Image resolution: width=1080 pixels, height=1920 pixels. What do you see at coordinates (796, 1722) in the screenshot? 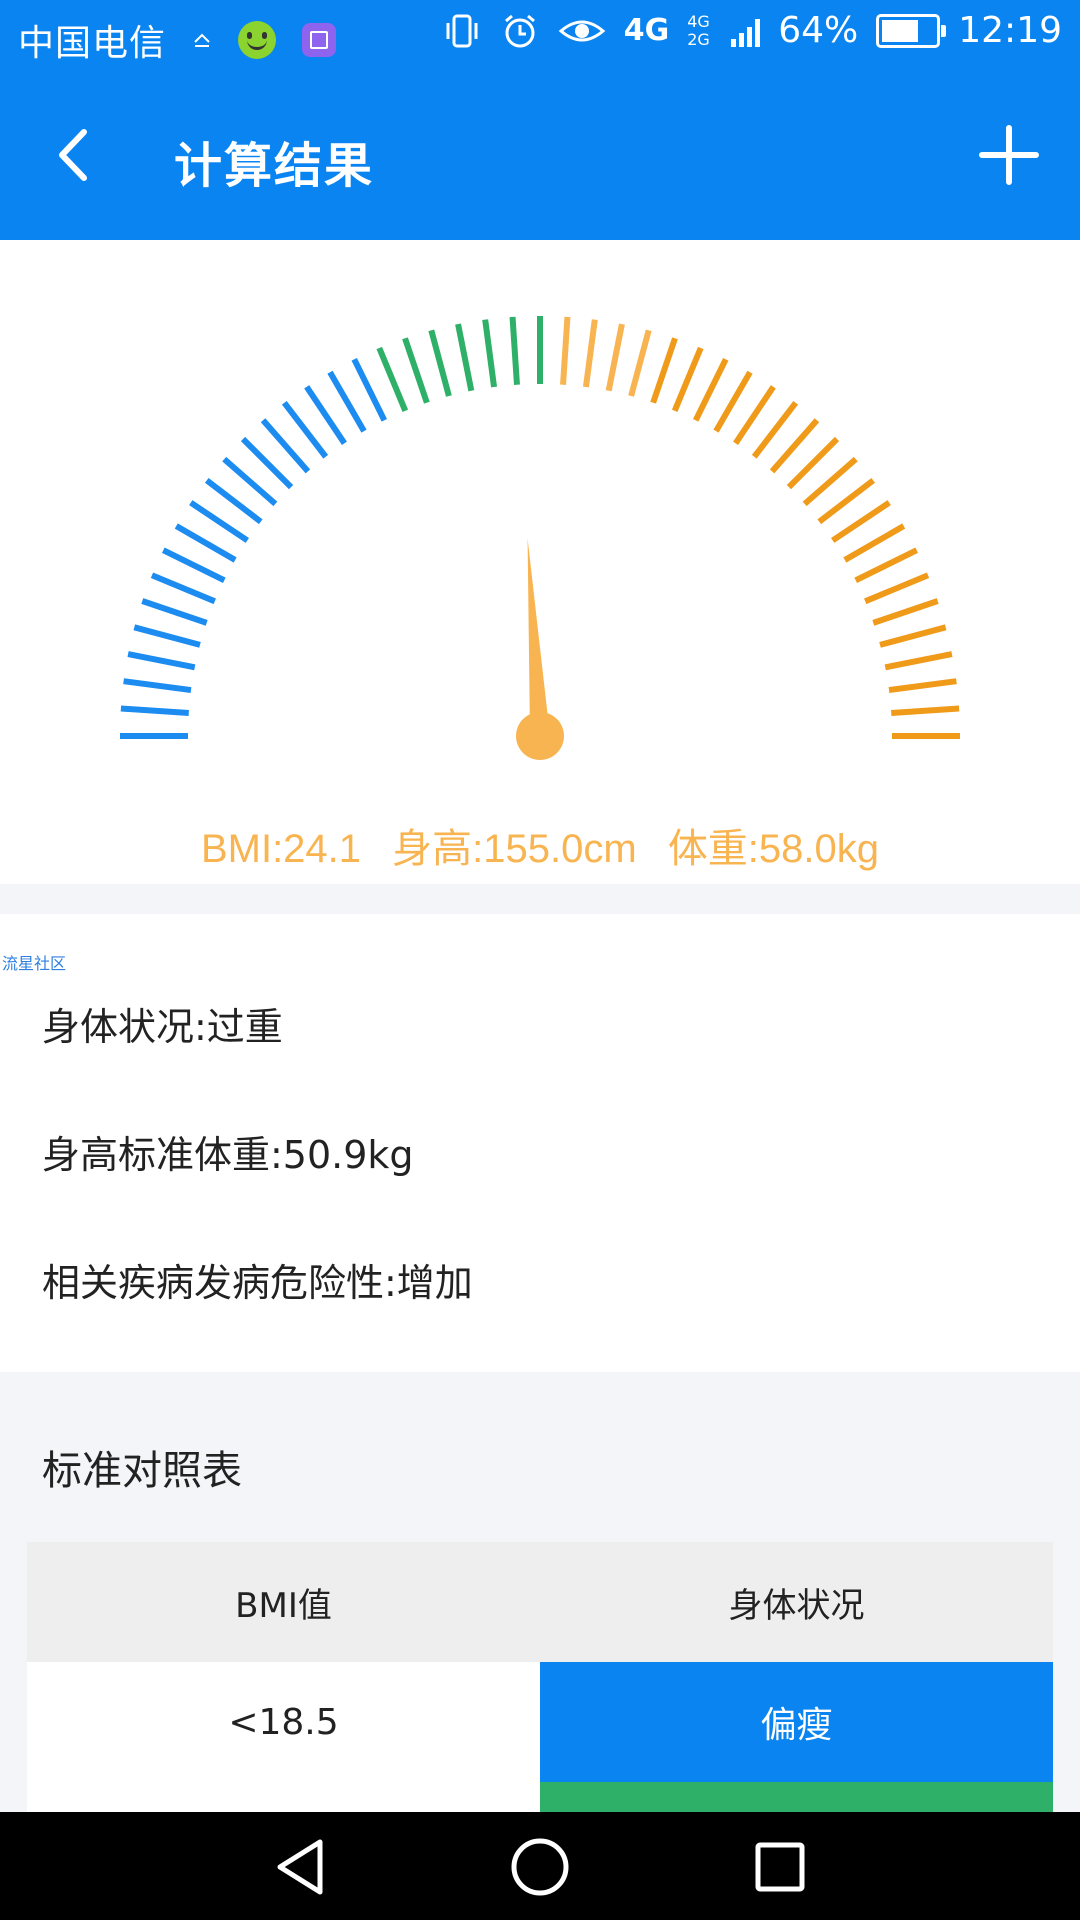
I see `cell-status: 偏瘦` at bounding box center [796, 1722].